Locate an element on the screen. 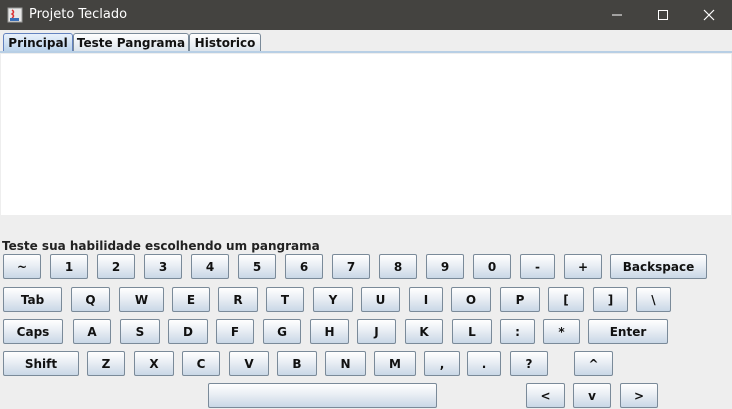 The height and width of the screenshot is (409, 732). key-minus: - is located at coordinates (537, 266).